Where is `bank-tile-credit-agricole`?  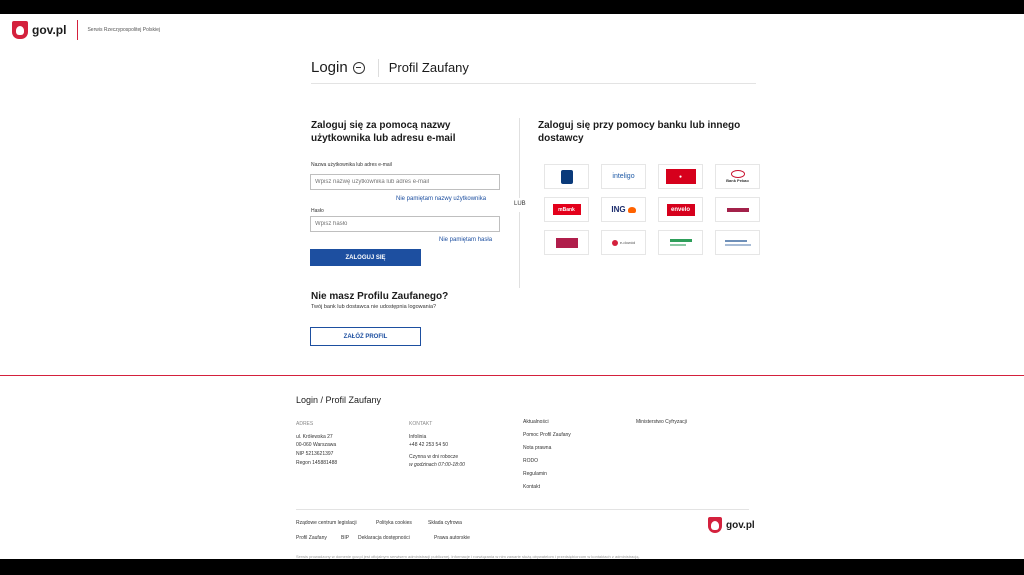
bank-tile-credit-agricole is located at coordinates (737, 209).